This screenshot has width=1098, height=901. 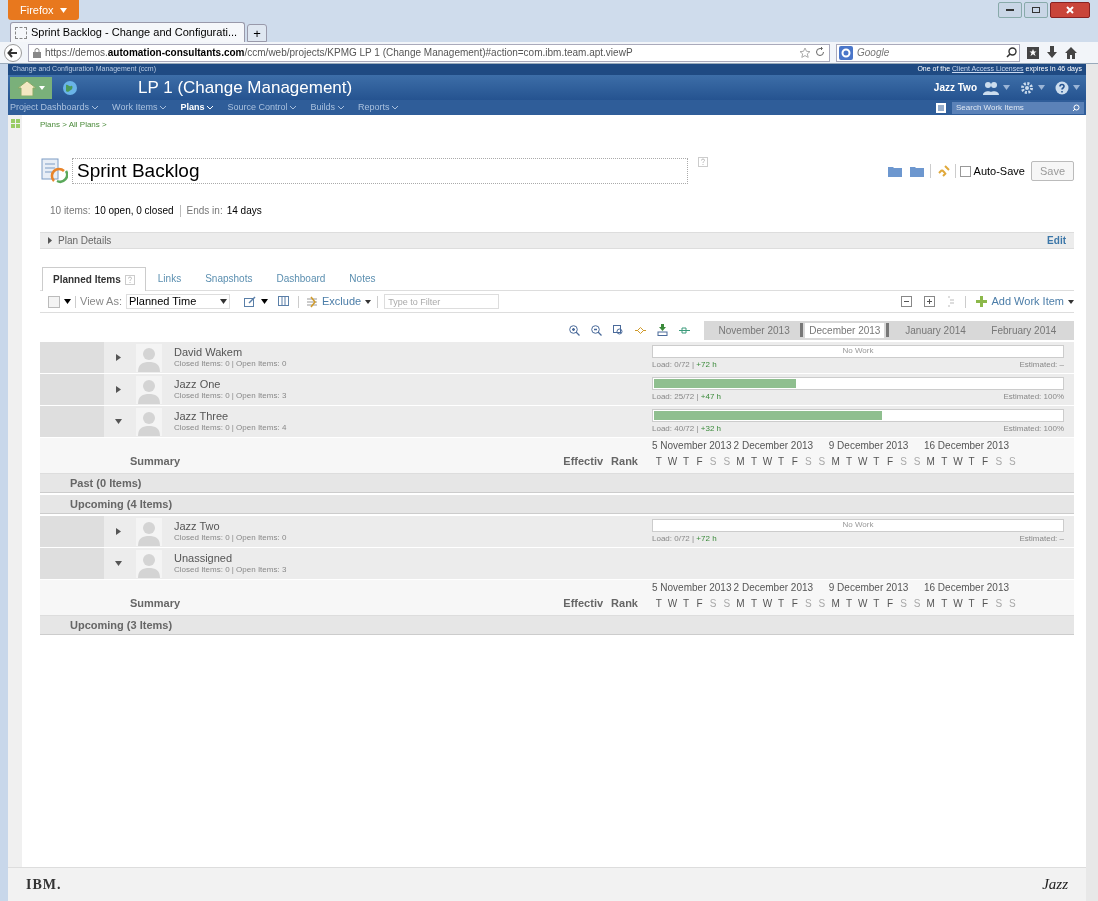 What do you see at coordinates (340, 107) in the screenshot?
I see `chevron-icon` at bounding box center [340, 107].